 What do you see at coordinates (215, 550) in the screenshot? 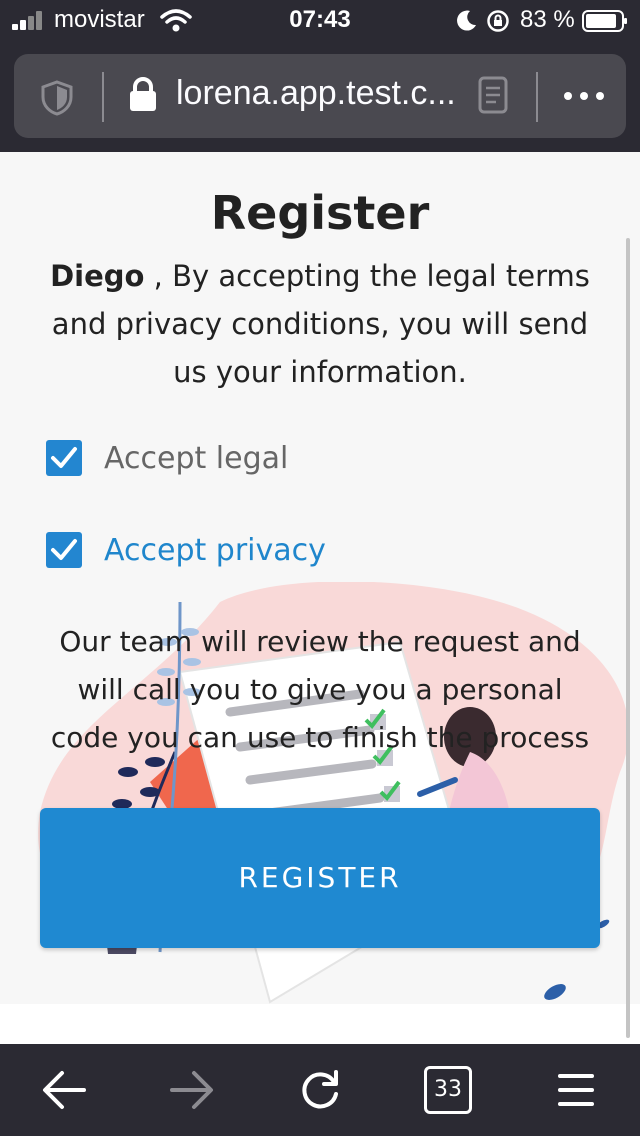
I see `accept-privacy-label: Accept privacy` at bounding box center [215, 550].